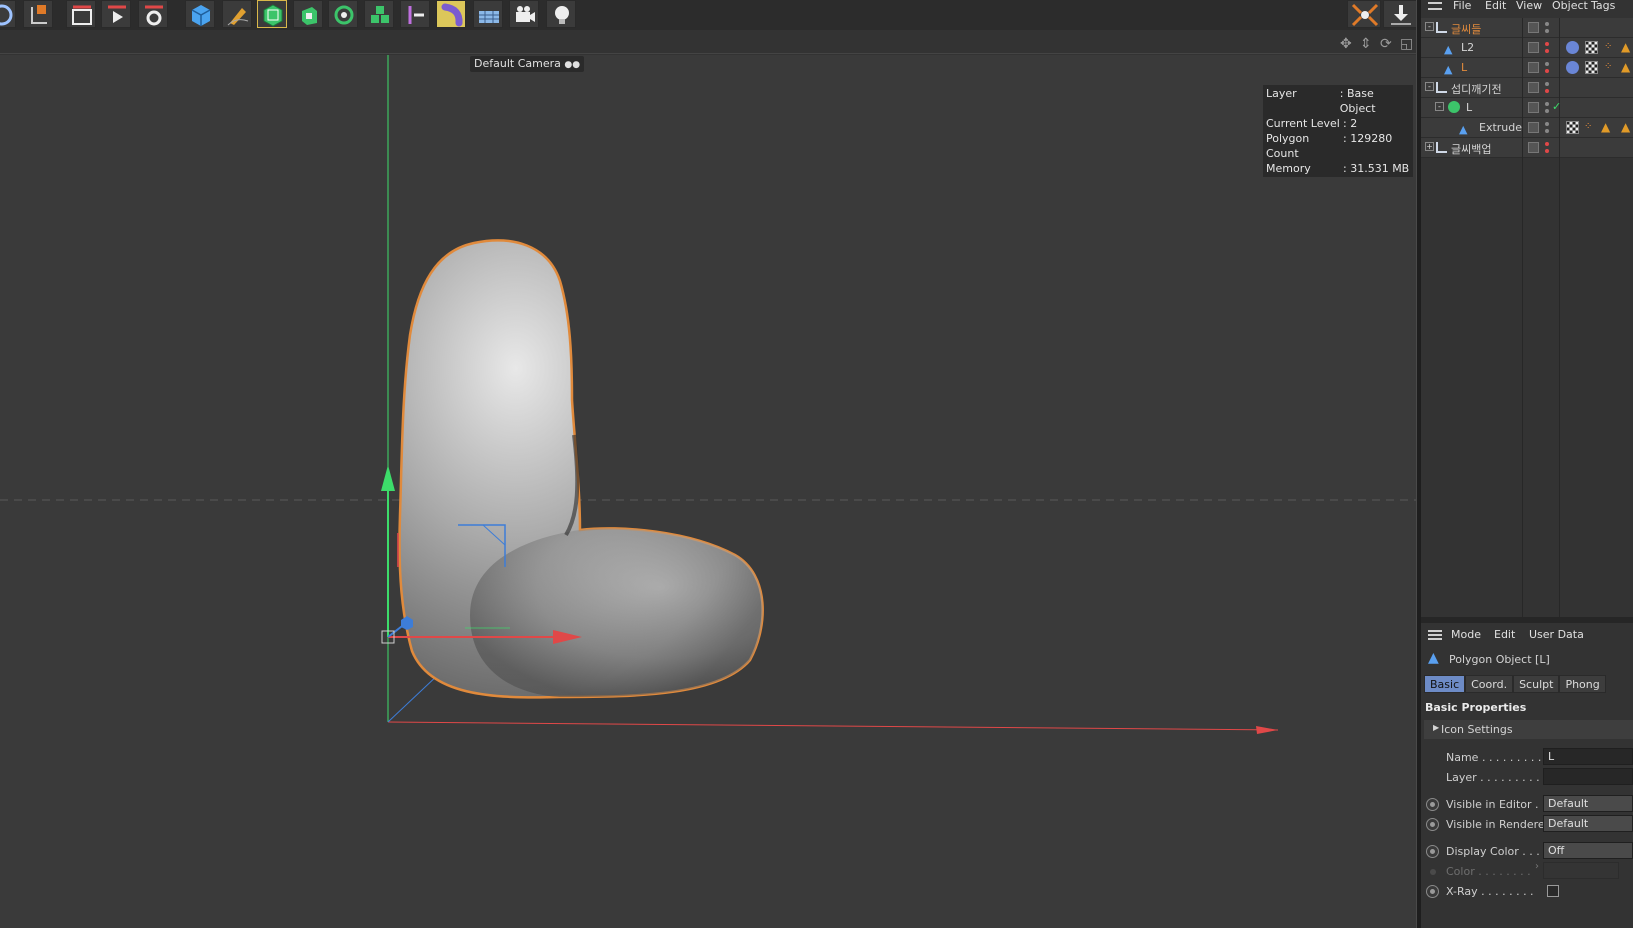 This screenshot has width=1633, height=928. I want to click on subdivision-icon, so click(272, 14).